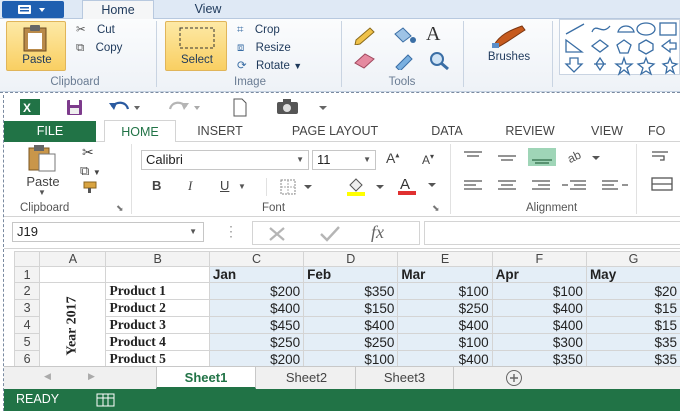 This screenshot has height=411, width=680. I want to click on cut-icon: ✂, so click(88, 152).